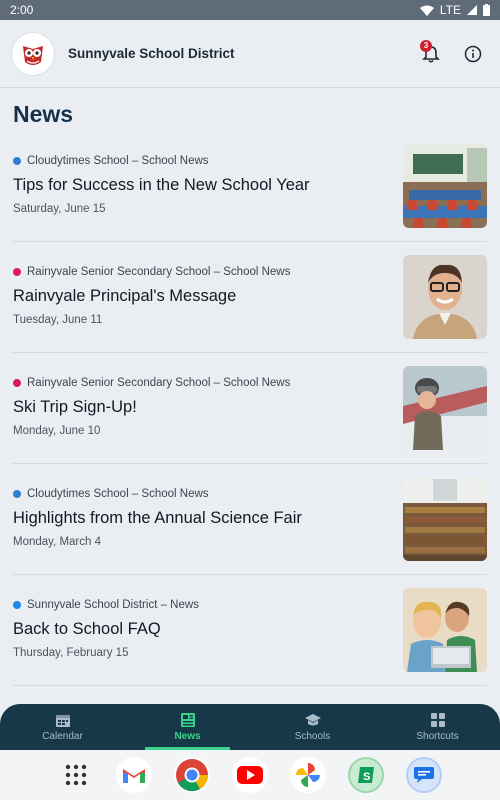 This screenshot has width=500, height=800. I want to click on app-drawer-icon, so click(76, 775).